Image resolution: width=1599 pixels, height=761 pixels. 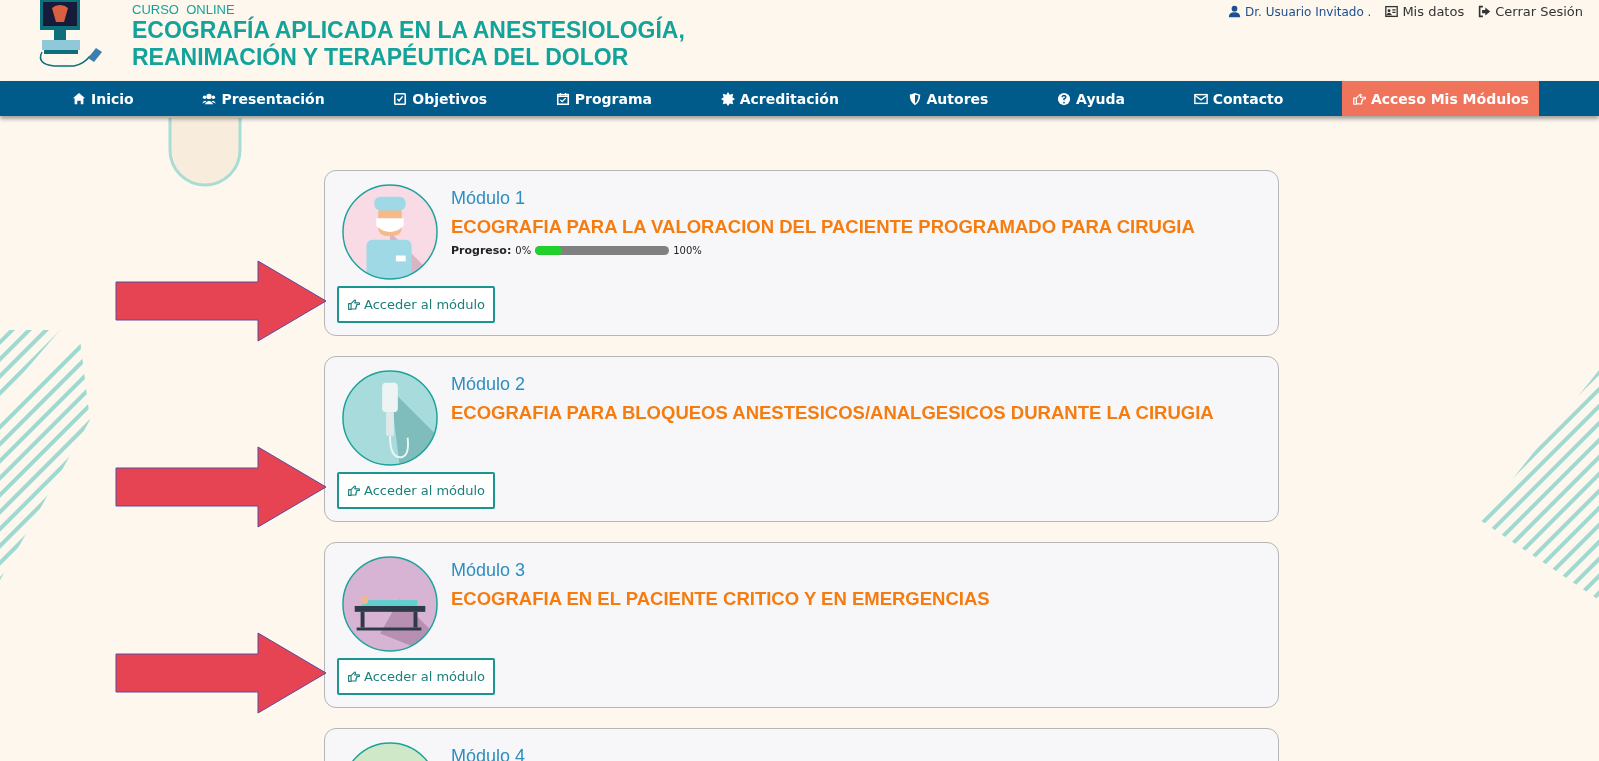 I want to click on nav-tab: Acreditación, so click(x=779, y=98).